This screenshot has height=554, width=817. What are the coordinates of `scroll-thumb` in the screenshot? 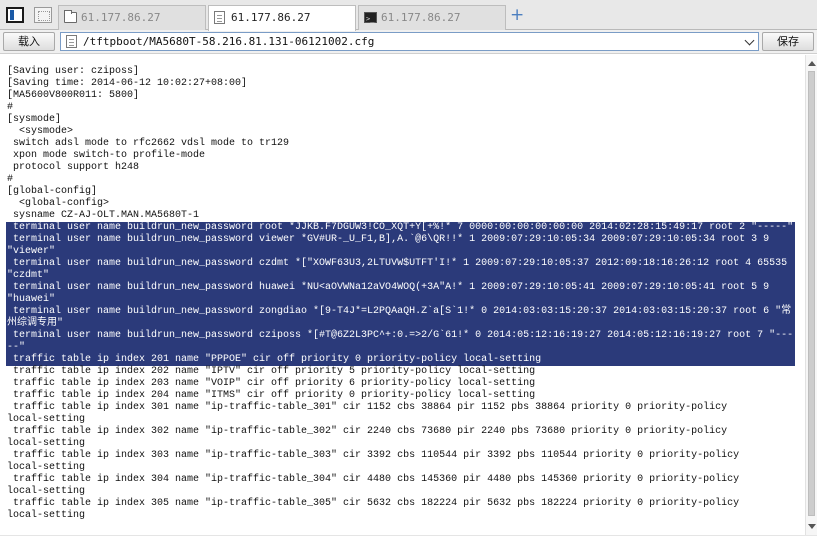 It's located at (811, 293).